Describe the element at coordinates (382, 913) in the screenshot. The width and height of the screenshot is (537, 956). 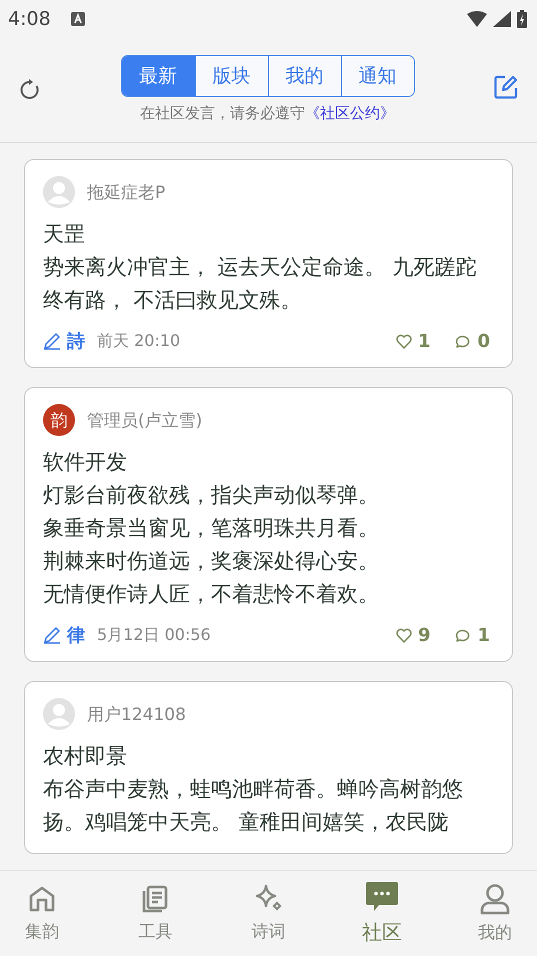
I see `nav-item: 社区` at that location.